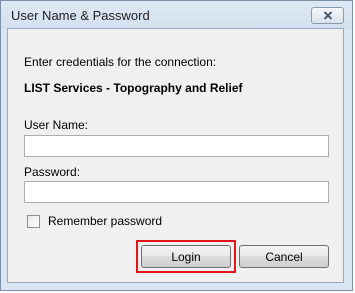 This screenshot has width=355, height=293. I want to click on title-bar: User Name & Password, so click(176, 15).